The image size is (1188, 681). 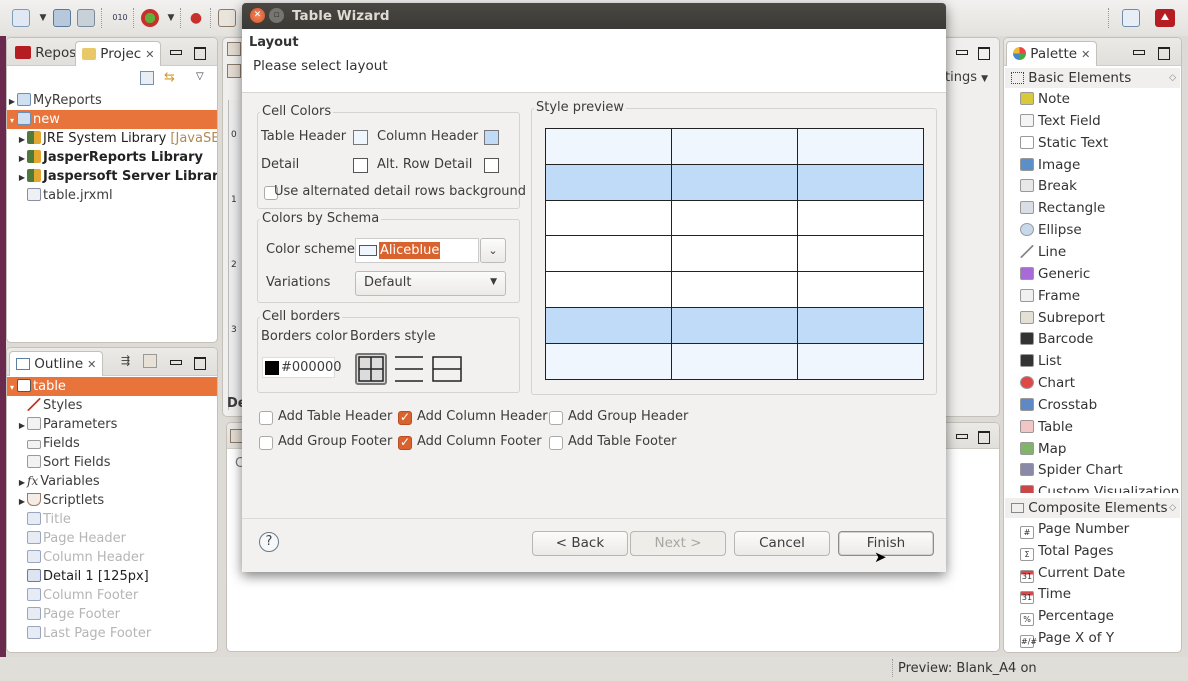 I want to click on palette-item-image: Image, so click(x=1050, y=165).